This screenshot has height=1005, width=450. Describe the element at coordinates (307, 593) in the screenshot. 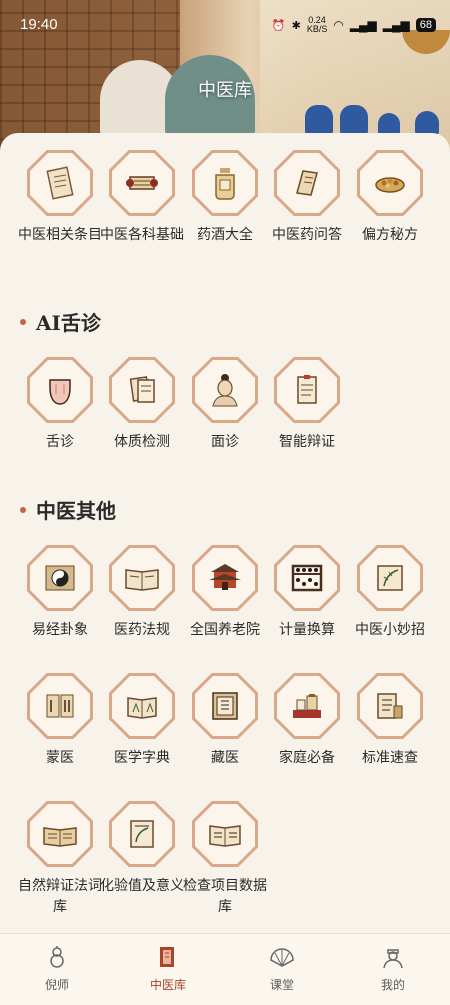

I see `grid-item-unit-conversion: 计量换算` at that location.